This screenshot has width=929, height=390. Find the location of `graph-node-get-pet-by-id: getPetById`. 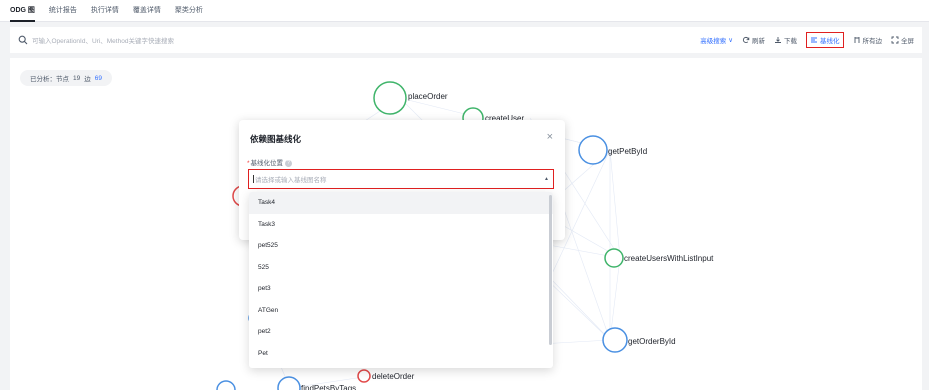

graph-node-get-pet-by-id: getPetById is located at coordinates (612, 150).